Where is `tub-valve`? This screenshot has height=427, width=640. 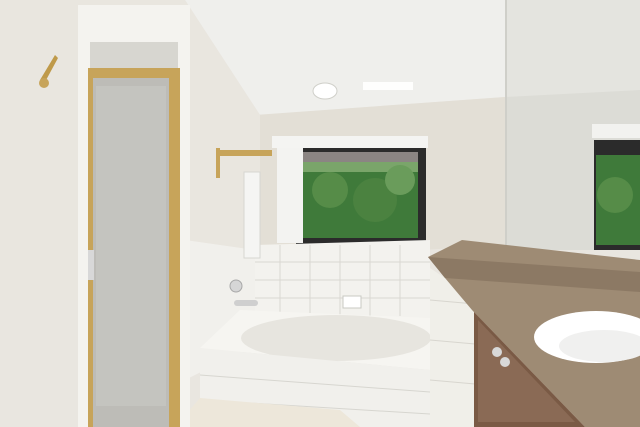
tub-valve is located at coordinates (236, 286).